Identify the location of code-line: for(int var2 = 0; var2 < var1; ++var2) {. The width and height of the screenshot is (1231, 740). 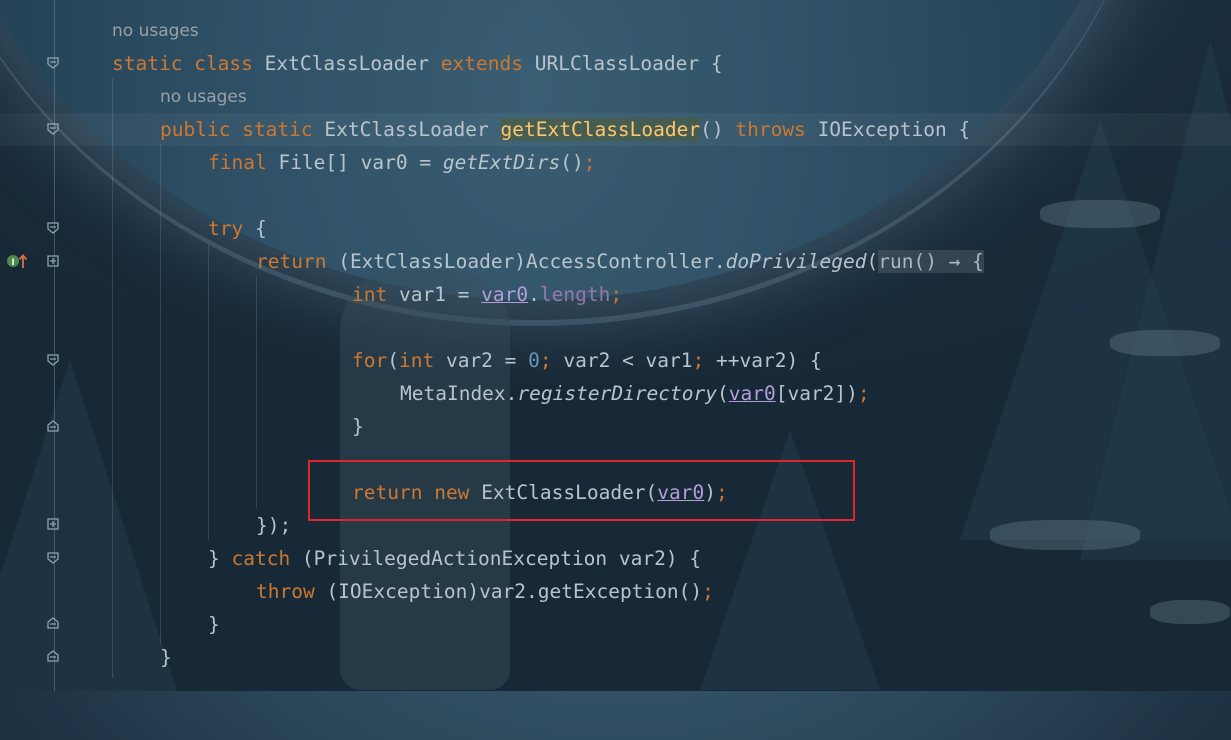
(615, 360).